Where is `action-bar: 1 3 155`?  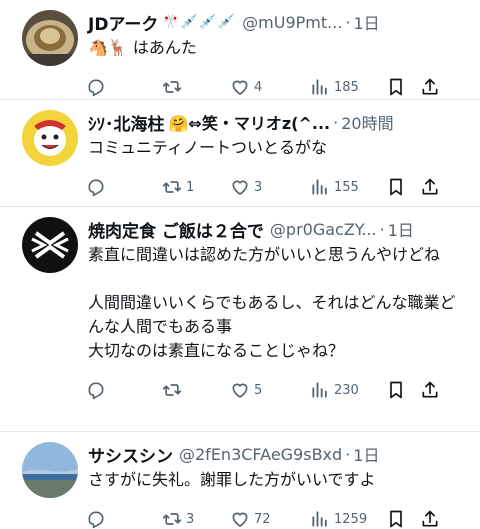
action-bar: 1 3 155 is located at coordinates (274, 187).